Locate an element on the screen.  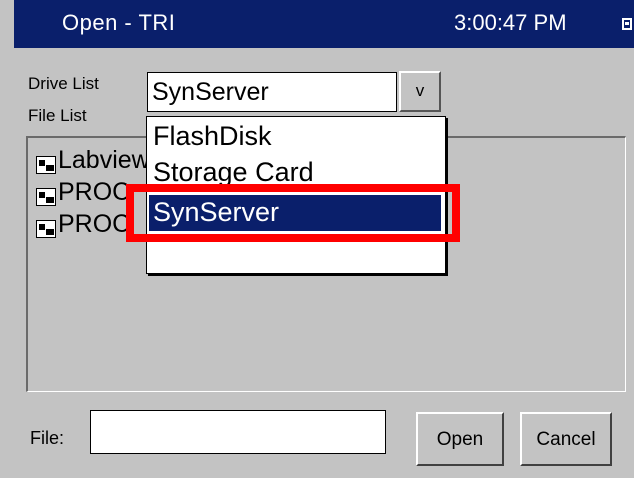
drive-dropdown-button: v is located at coordinates (420, 91).